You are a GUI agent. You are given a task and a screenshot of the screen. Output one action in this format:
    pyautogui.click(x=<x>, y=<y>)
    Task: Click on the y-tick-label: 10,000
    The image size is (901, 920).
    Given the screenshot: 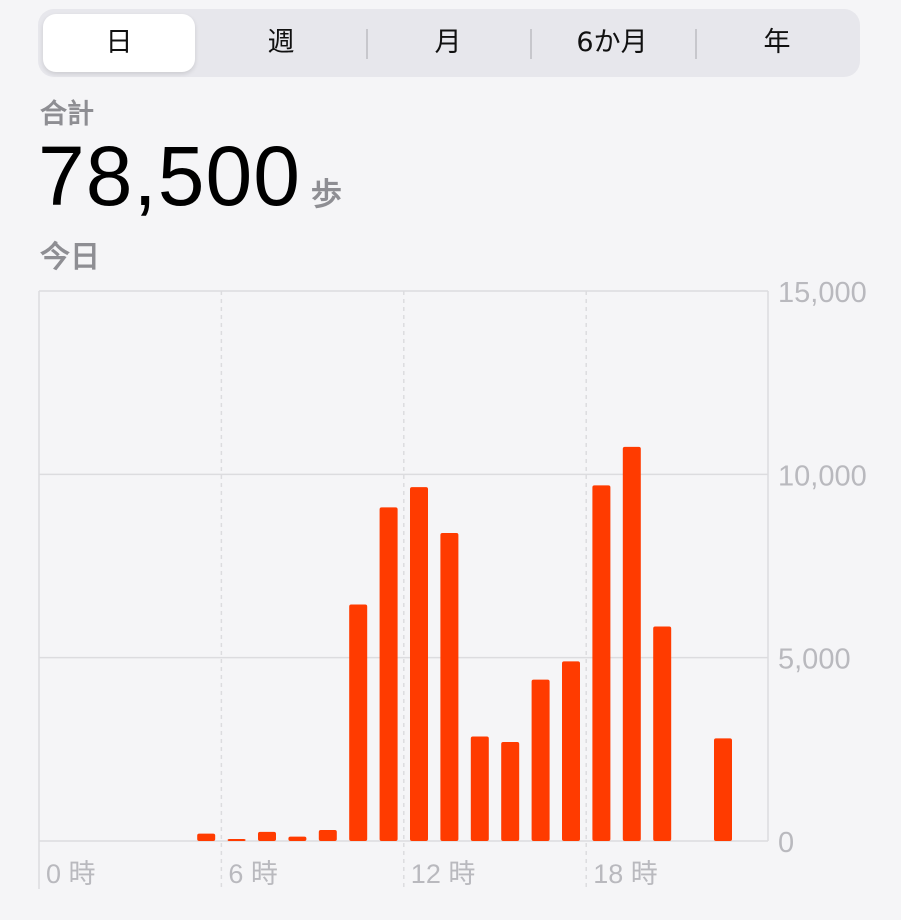 What is the action you would take?
    pyautogui.click(x=822, y=476)
    